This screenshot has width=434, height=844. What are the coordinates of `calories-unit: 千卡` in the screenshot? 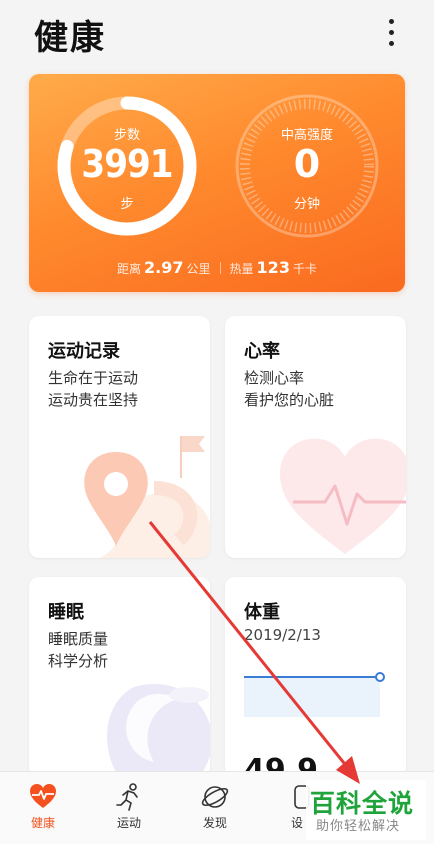 It's located at (304, 269).